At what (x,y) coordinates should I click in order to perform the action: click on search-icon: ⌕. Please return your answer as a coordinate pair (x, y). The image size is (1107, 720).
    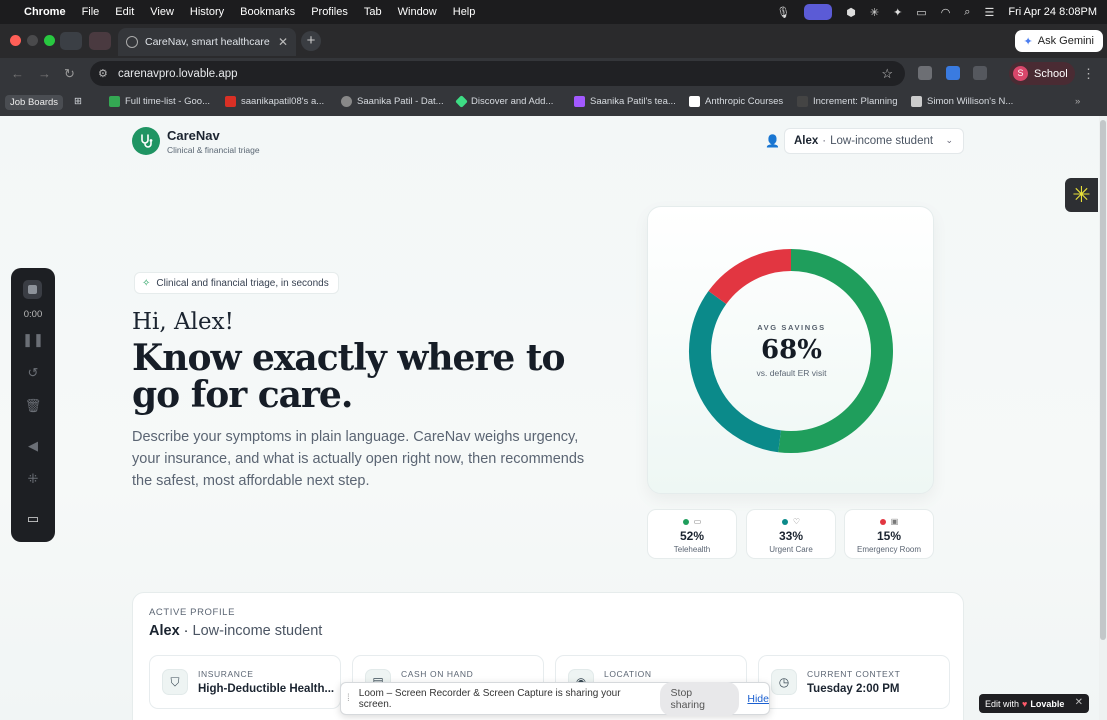
    Looking at the image, I should click on (967, 12).